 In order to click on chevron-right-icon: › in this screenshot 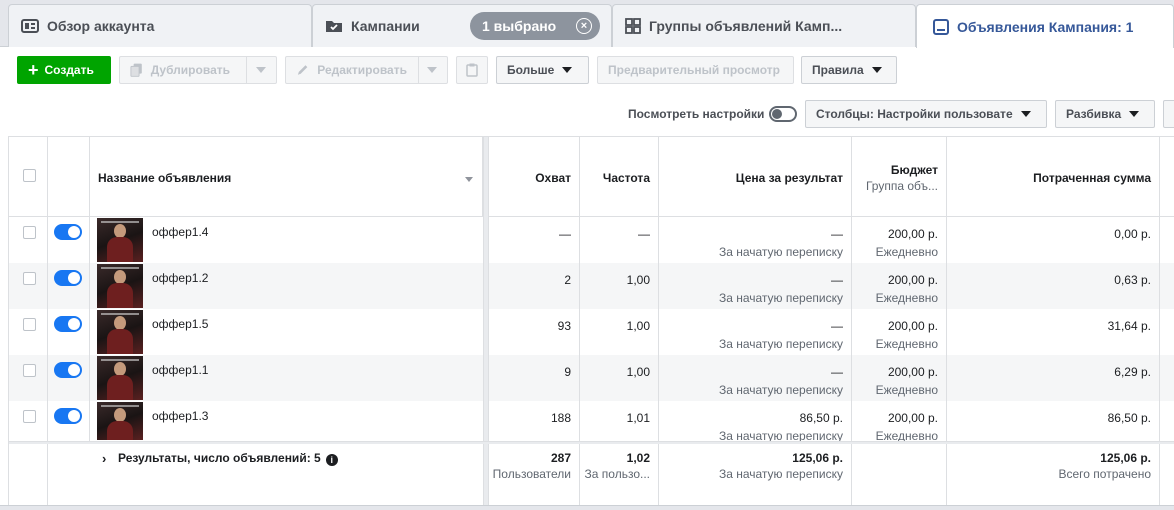, I will do `click(104, 458)`.